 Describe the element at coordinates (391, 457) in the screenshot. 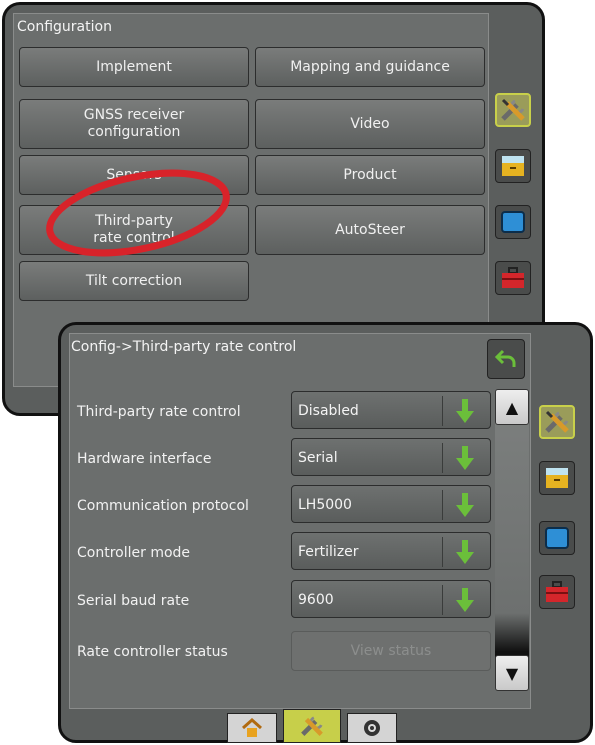

I see `hardware-interface-select: Serial` at that location.